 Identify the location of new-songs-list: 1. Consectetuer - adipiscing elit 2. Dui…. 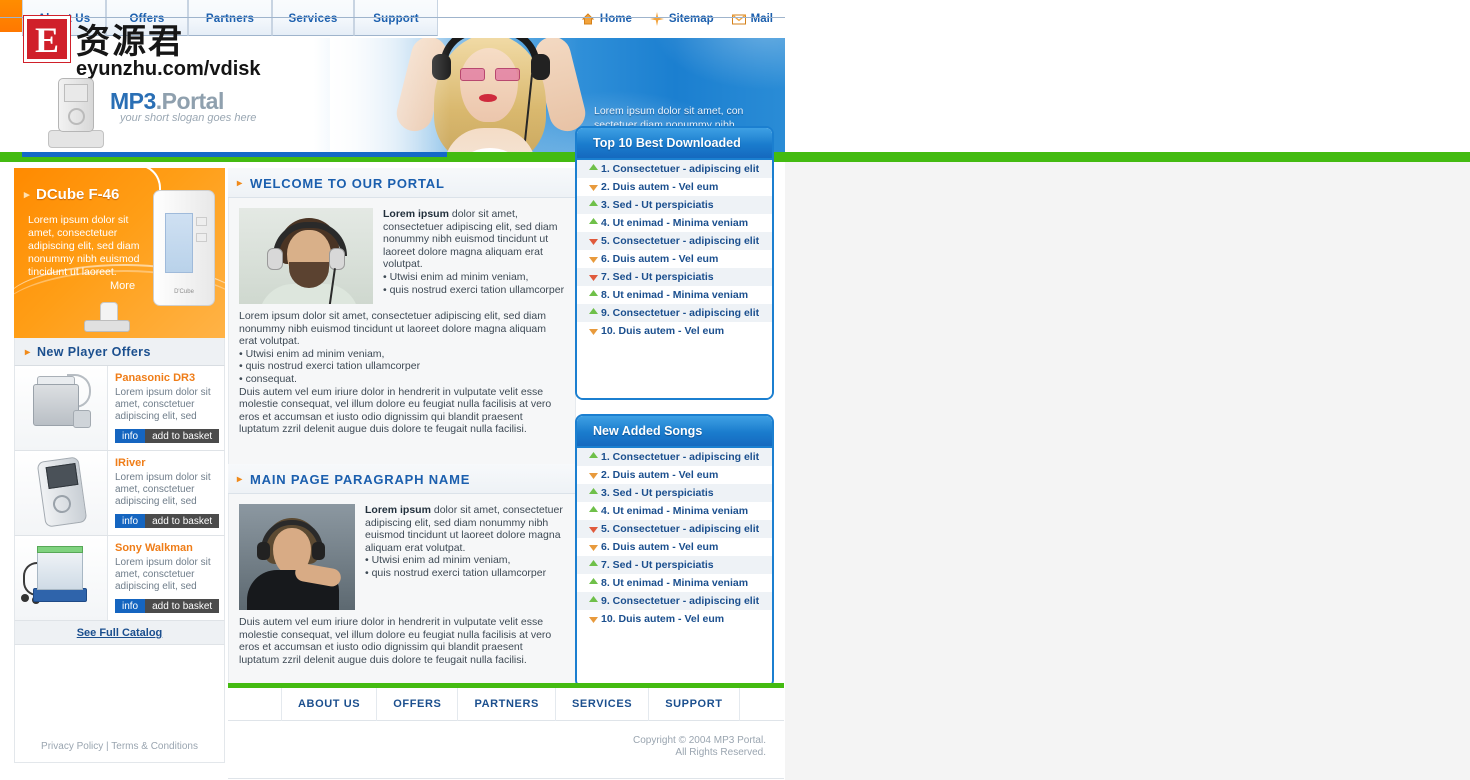
(674, 538).